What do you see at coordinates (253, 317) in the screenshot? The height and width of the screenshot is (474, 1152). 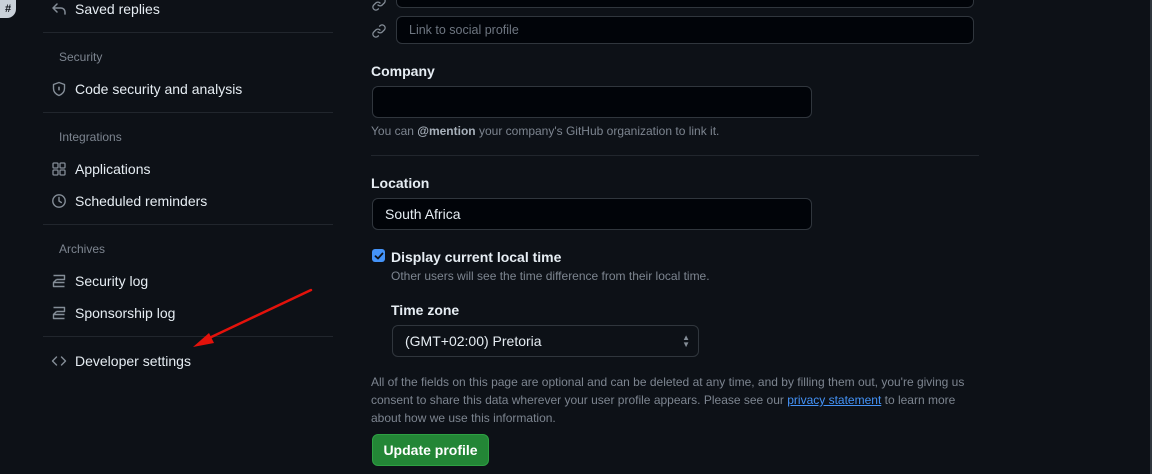 I see `annotation-arrow-icon` at bounding box center [253, 317].